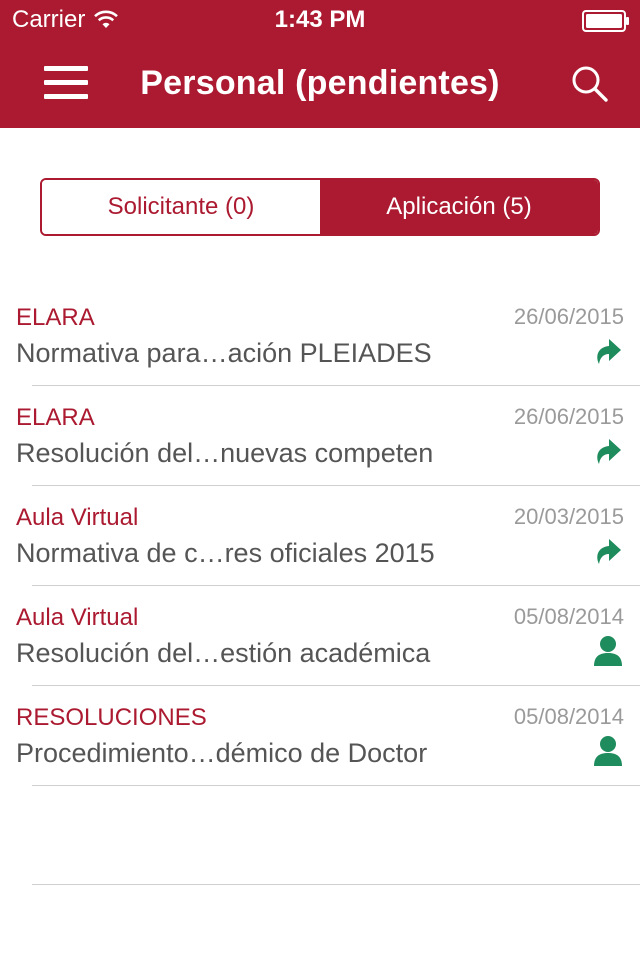 This screenshot has width=640, height=960. I want to click on app-header: Carrier 1:43 PM Personal (pendientes), so click(320, 64).